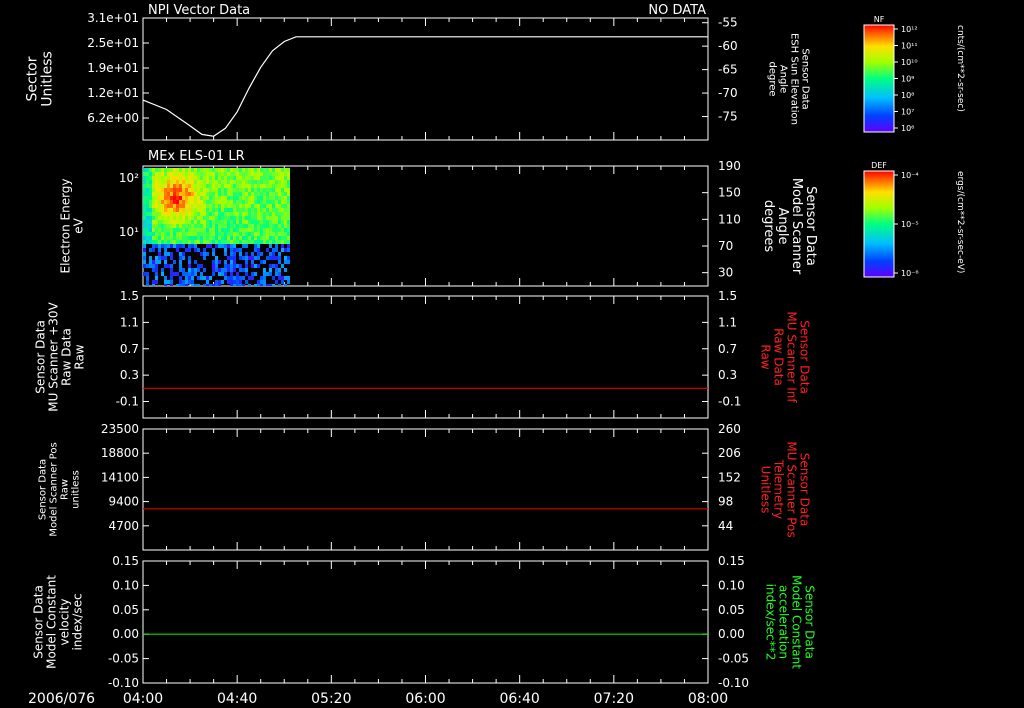 This screenshot has width=1024, height=708. I want to click on y-axis-label-line: Angle, so click(782, 226).